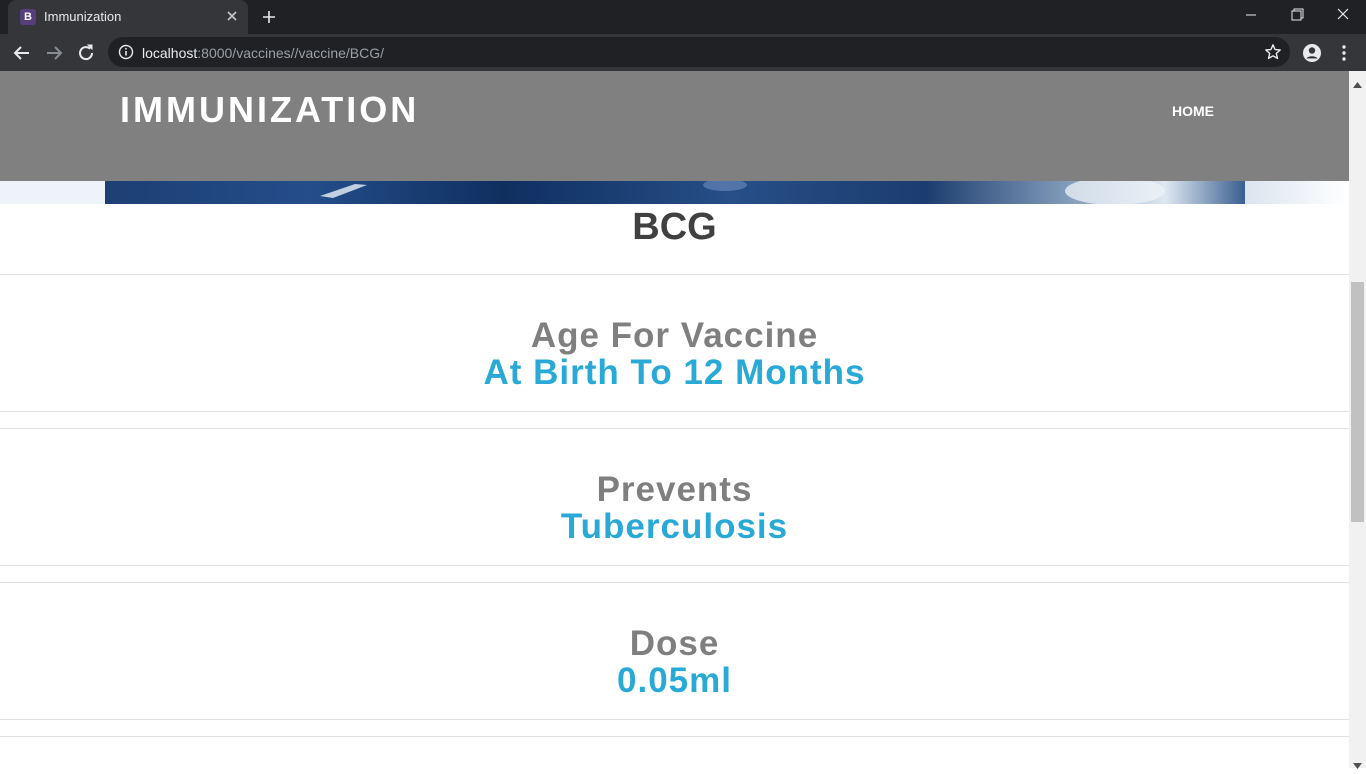 This screenshot has height=774, width=1366. I want to click on restore-icon, so click(1297, 16).